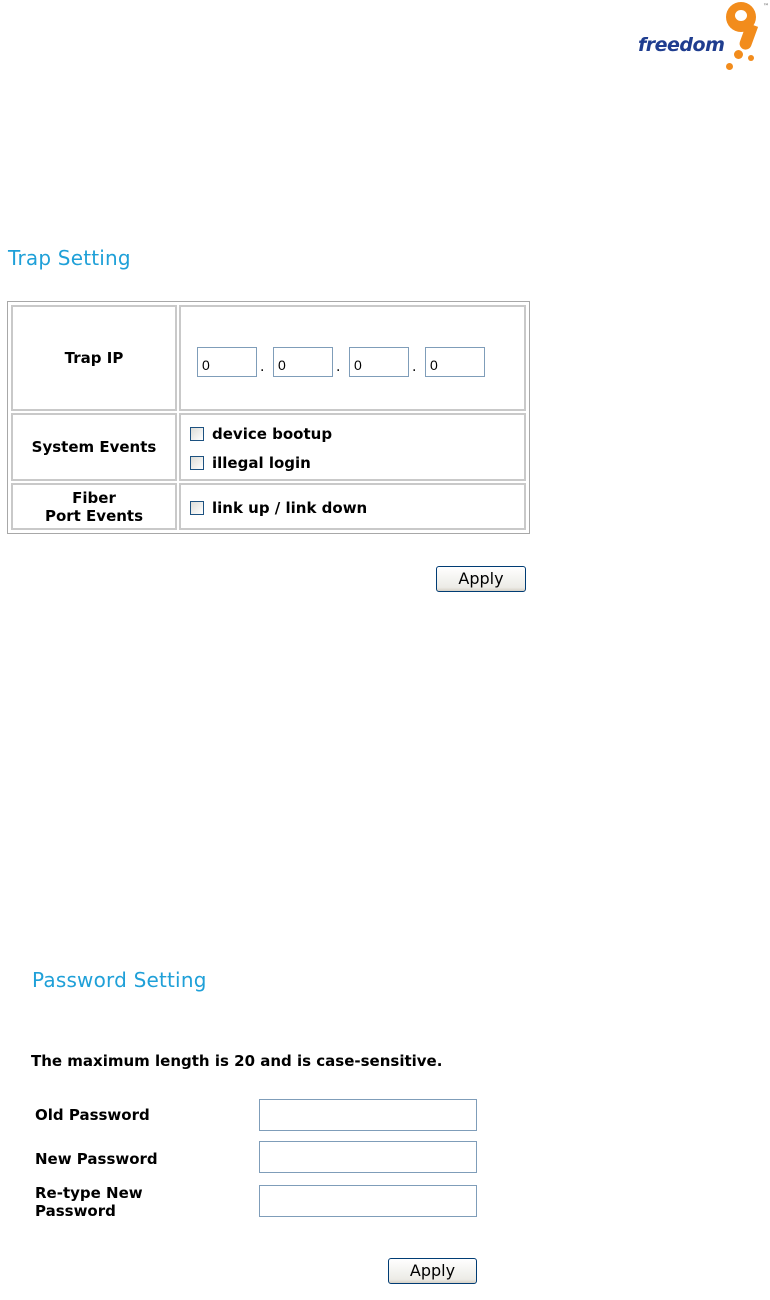  Describe the element at coordinates (368, 1201) in the screenshot. I see `retype-password-input` at that location.